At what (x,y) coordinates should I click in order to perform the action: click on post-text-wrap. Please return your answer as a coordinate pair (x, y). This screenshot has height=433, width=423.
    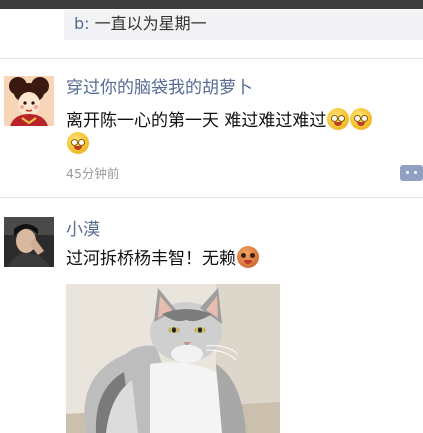
    Looking at the image, I should click on (77, 145).